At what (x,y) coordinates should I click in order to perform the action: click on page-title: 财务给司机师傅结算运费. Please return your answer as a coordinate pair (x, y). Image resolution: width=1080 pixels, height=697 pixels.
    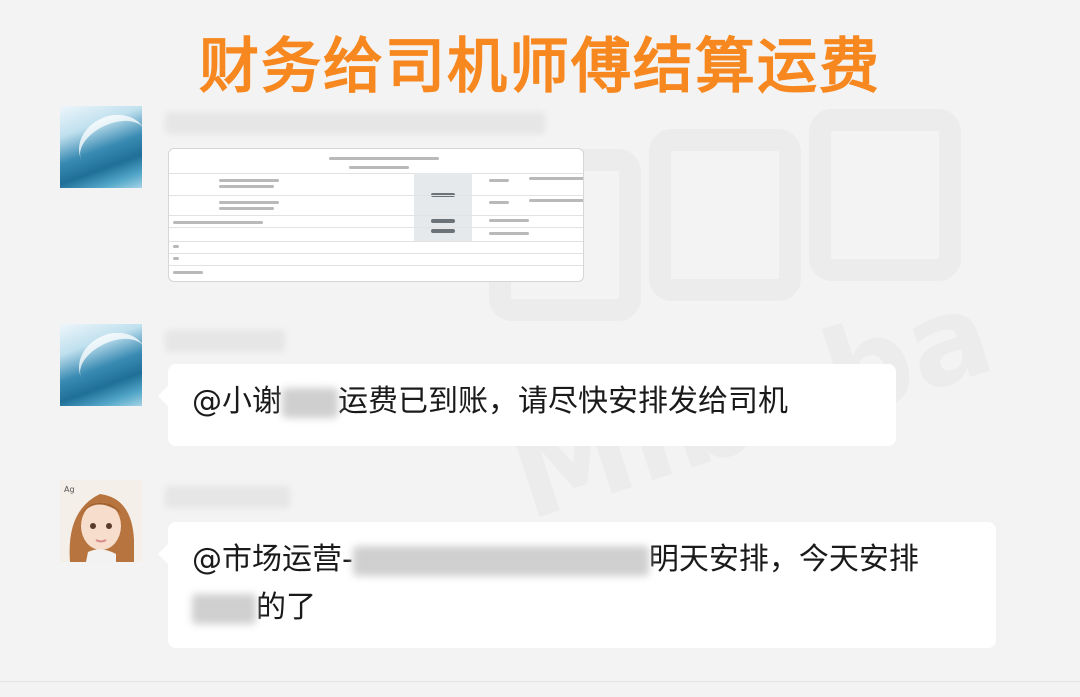
    Looking at the image, I should click on (540, 67).